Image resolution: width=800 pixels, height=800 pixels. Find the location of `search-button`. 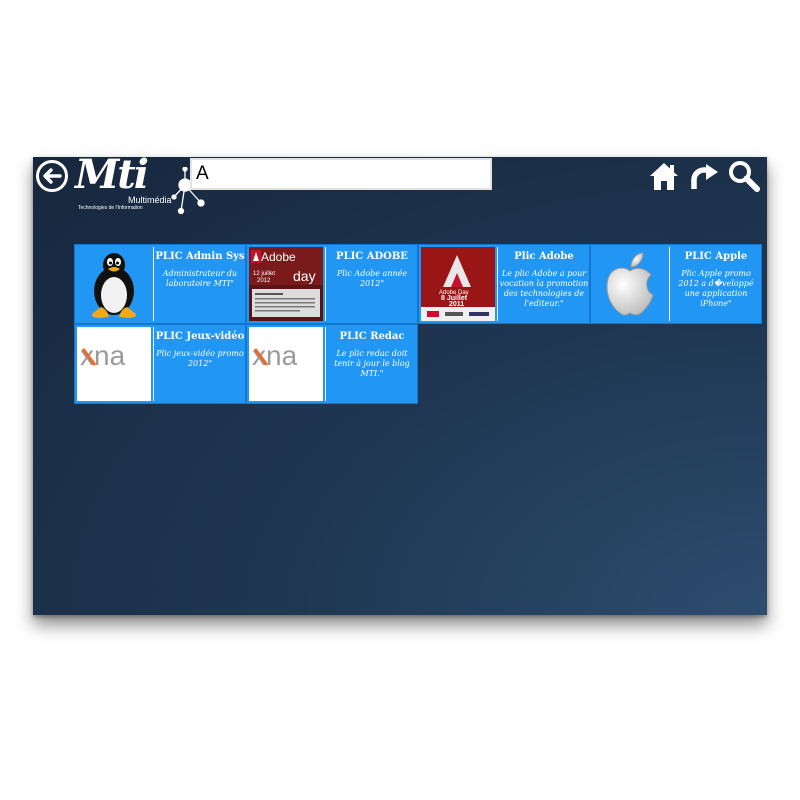

search-button is located at coordinates (744, 176).